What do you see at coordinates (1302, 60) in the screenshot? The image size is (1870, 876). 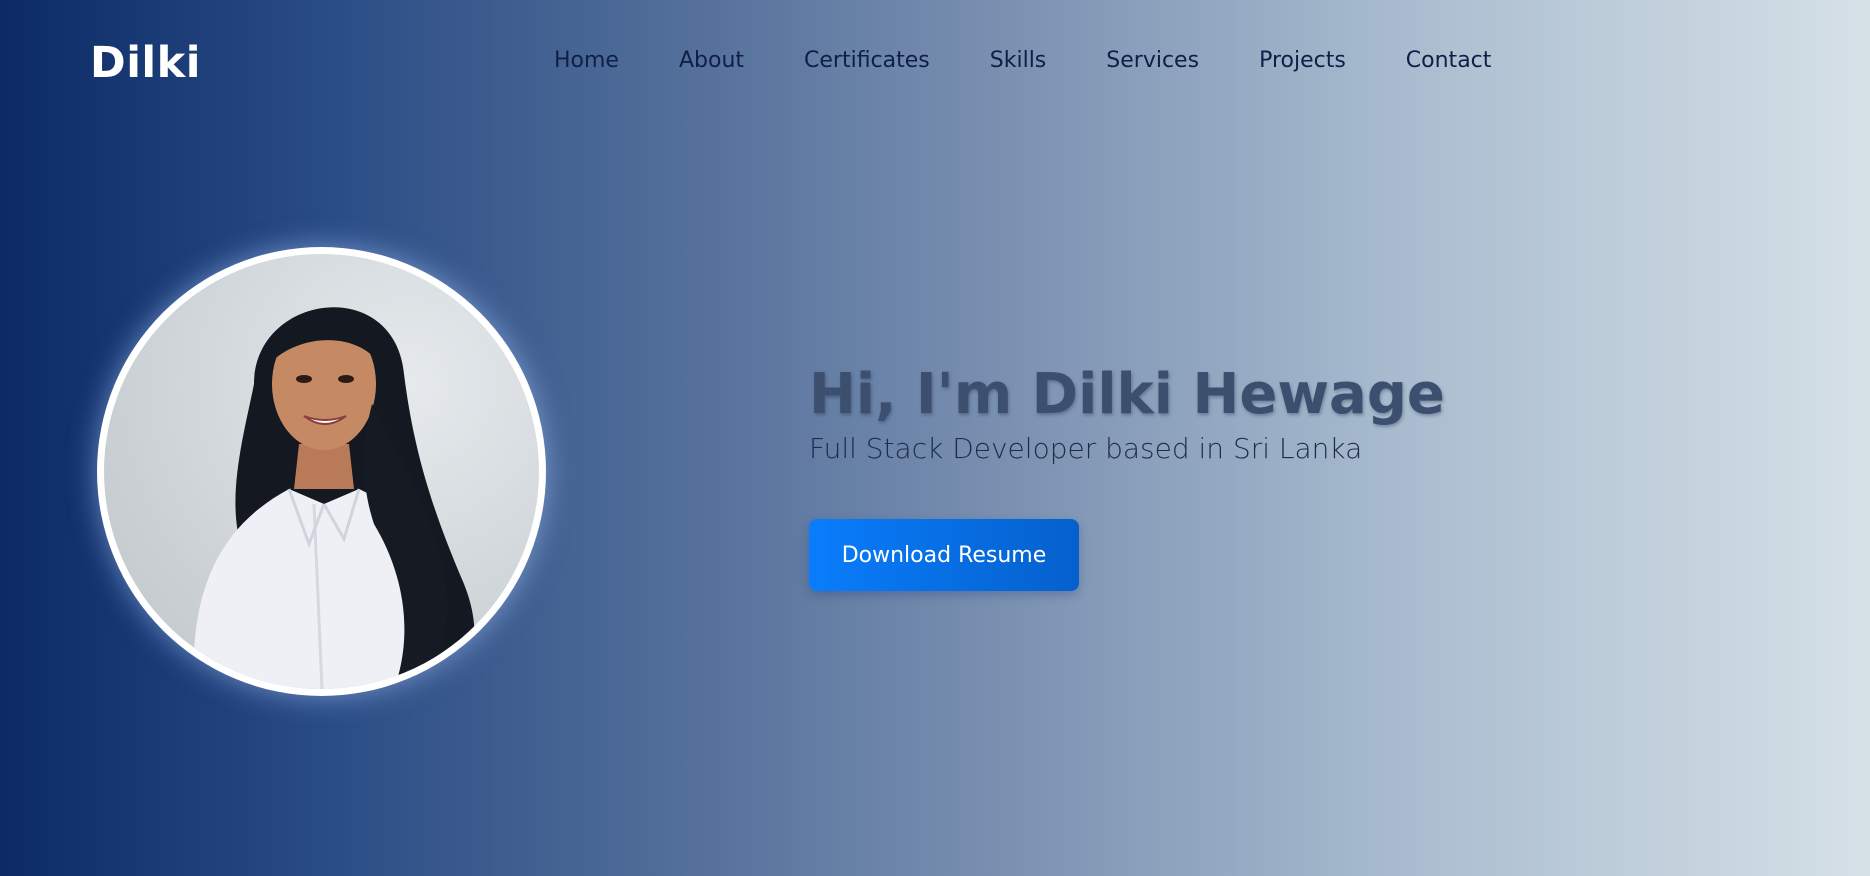 I see `nav-link-projects: Projects` at bounding box center [1302, 60].